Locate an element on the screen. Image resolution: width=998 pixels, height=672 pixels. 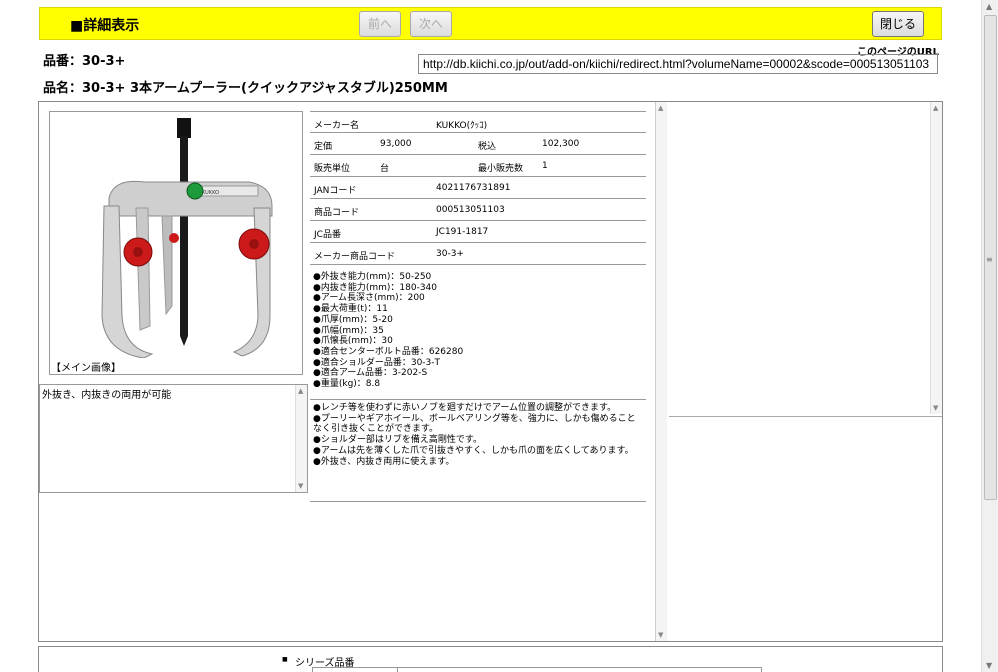
brand-logo-text: KUKKO is located at coordinates (210, 193).